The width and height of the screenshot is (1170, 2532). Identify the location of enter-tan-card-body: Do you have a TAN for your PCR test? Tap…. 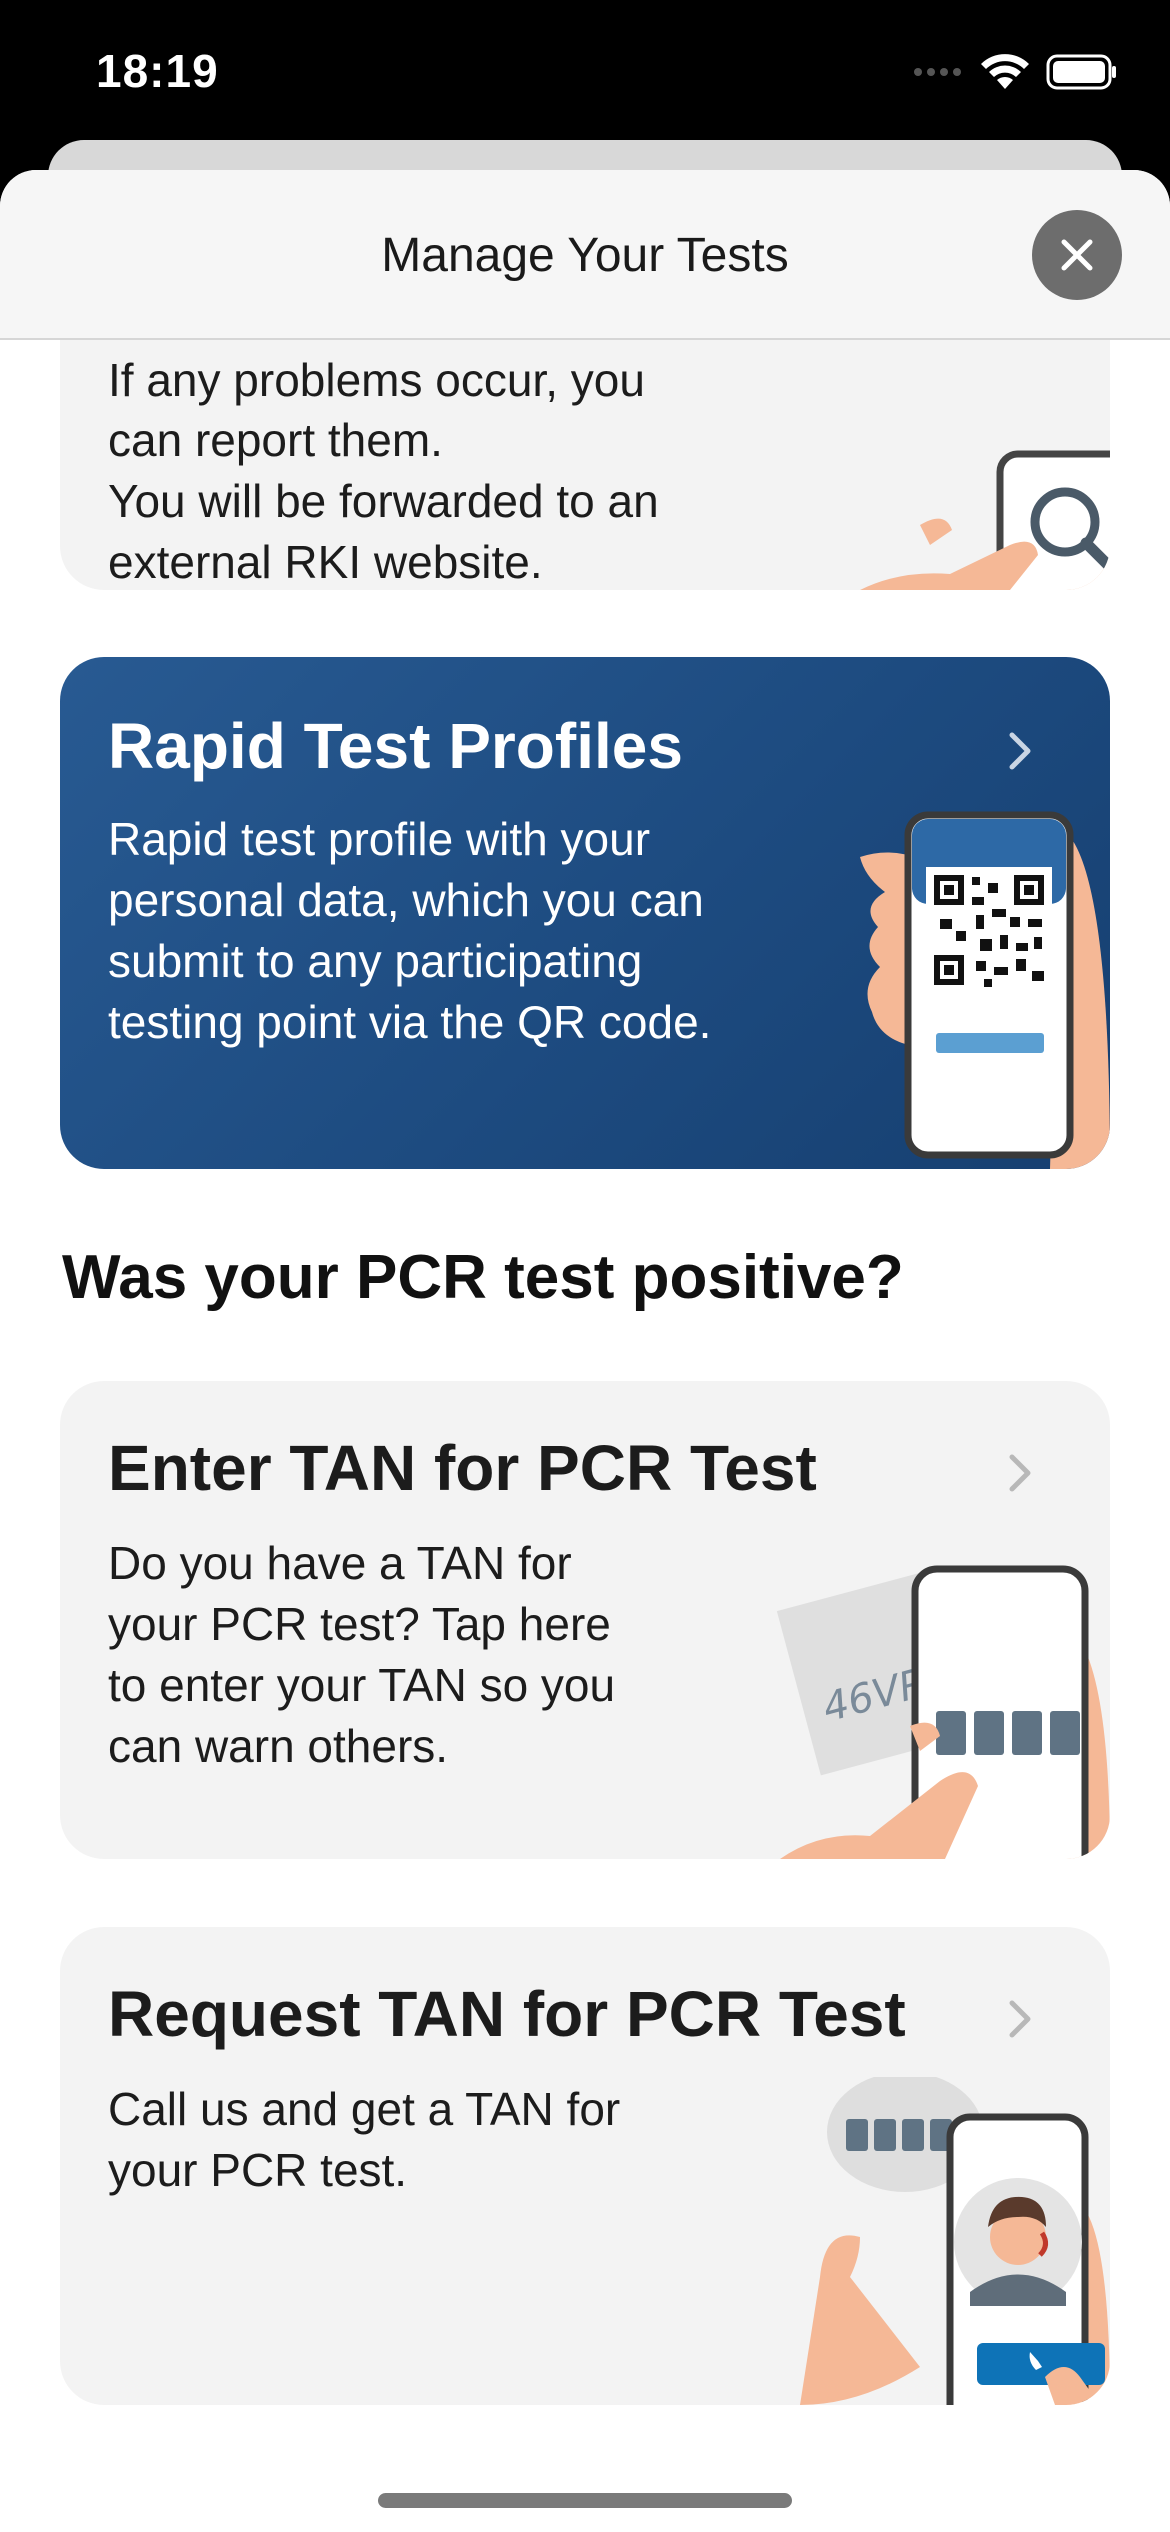
(362, 1654).